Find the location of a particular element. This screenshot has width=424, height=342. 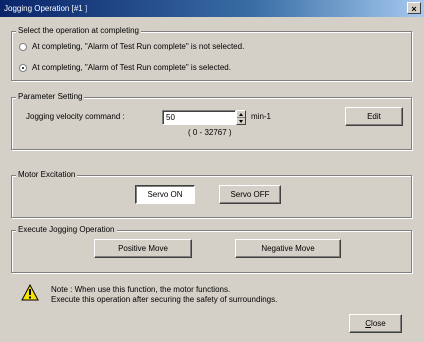

jog-legend: Execute Jogging Operation is located at coordinates (66, 229).